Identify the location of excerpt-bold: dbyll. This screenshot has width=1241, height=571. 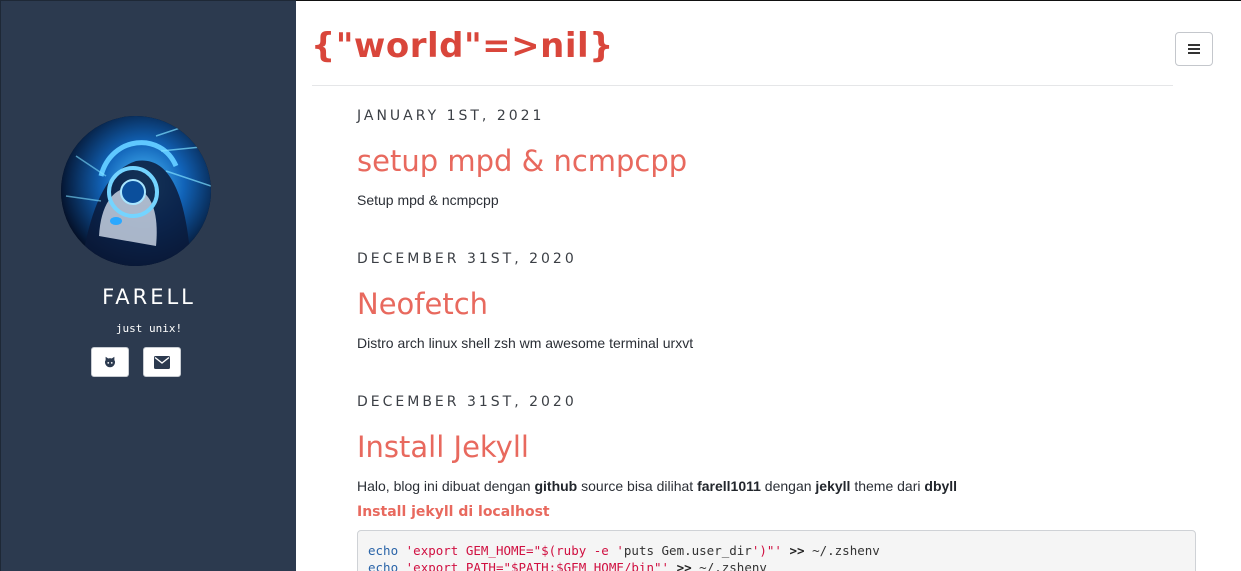
(941, 486).